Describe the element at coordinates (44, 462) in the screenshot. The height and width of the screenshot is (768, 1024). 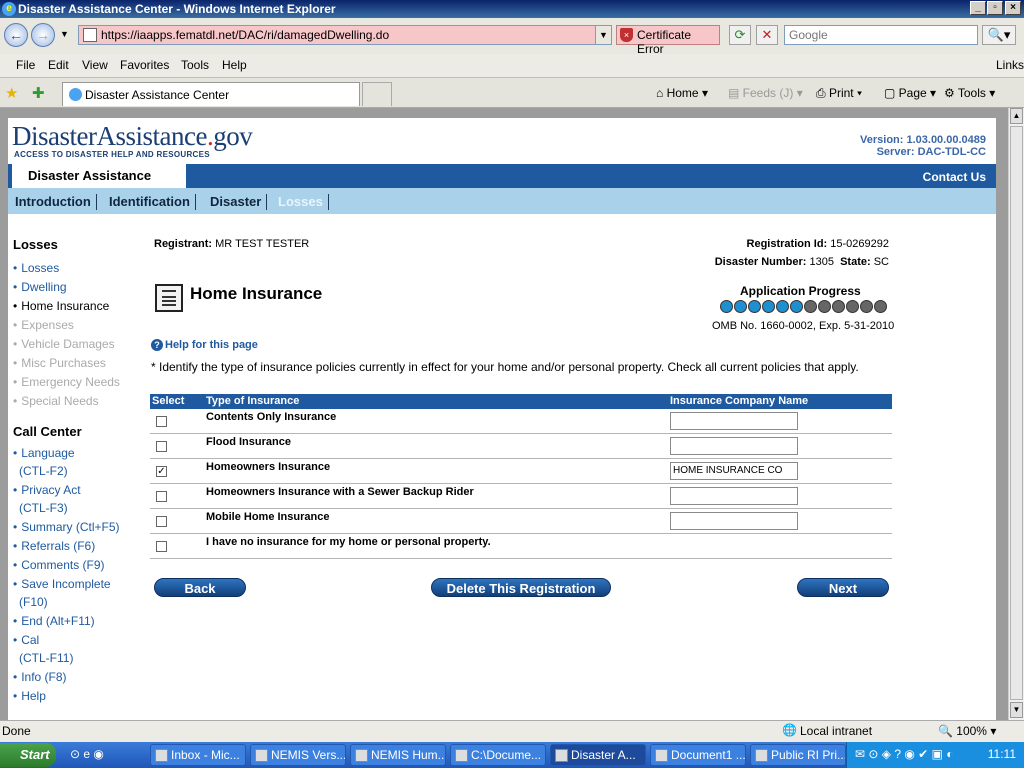
I see `sidebar-item-language: • Language (CTL-F2)` at that location.